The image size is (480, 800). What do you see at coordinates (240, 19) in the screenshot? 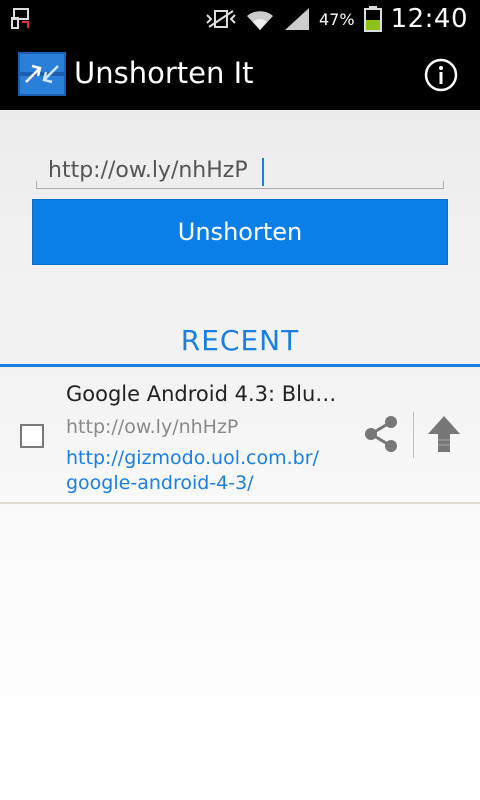
I see `status-bar: 47% 12:40` at bounding box center [240, 19].